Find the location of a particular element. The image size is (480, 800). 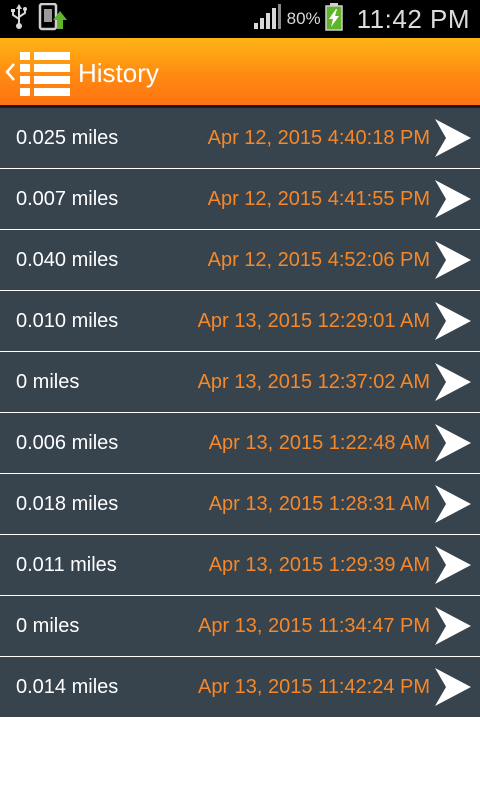

status-notifications is located at coordinates (39, 19).